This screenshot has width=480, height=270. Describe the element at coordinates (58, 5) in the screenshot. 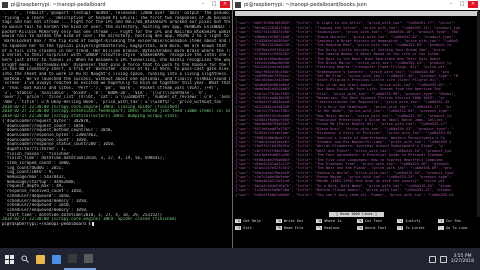

I see `left-window-title: pi@raspberrypi: ~/nanopi-pedalboard` at that location.